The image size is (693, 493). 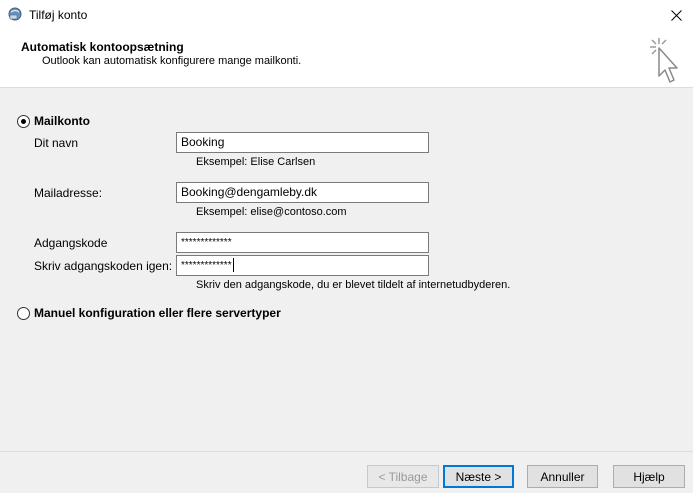 What do you see at coordinates (56, 143) in the screenshot?
I see `name-label: Dit navn` at bounding box center [56, 143].